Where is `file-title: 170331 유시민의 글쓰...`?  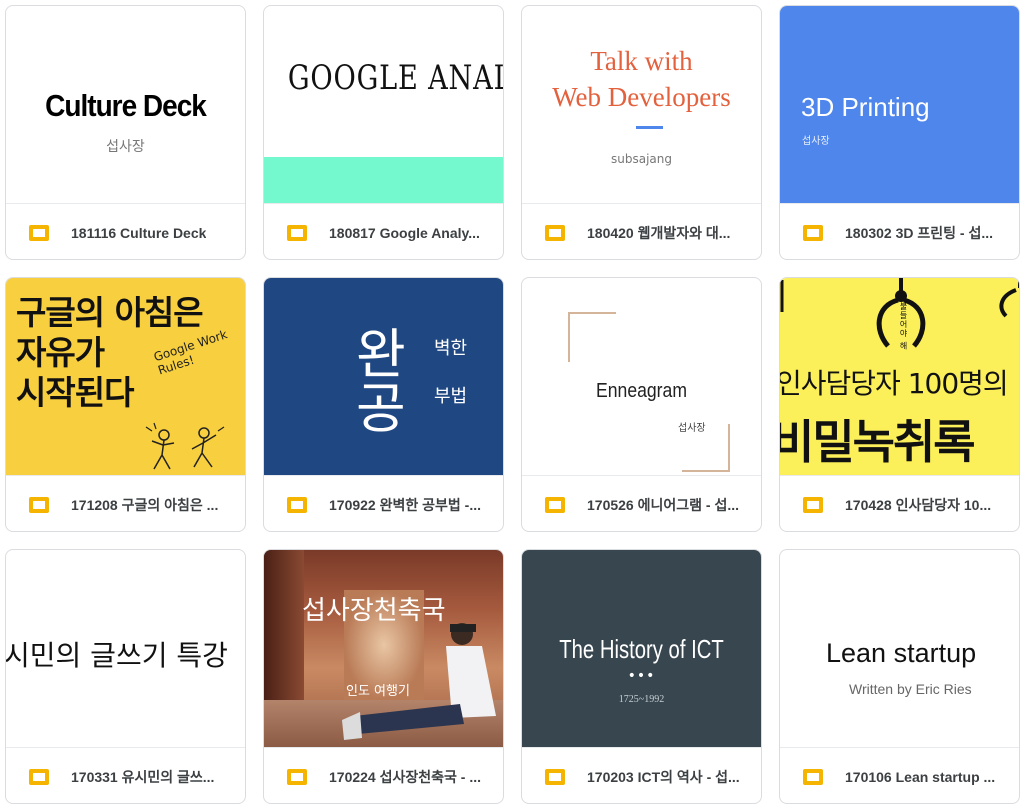
file-title: 170331 유시민의 글쓰... is located at coordinates (143, 776).